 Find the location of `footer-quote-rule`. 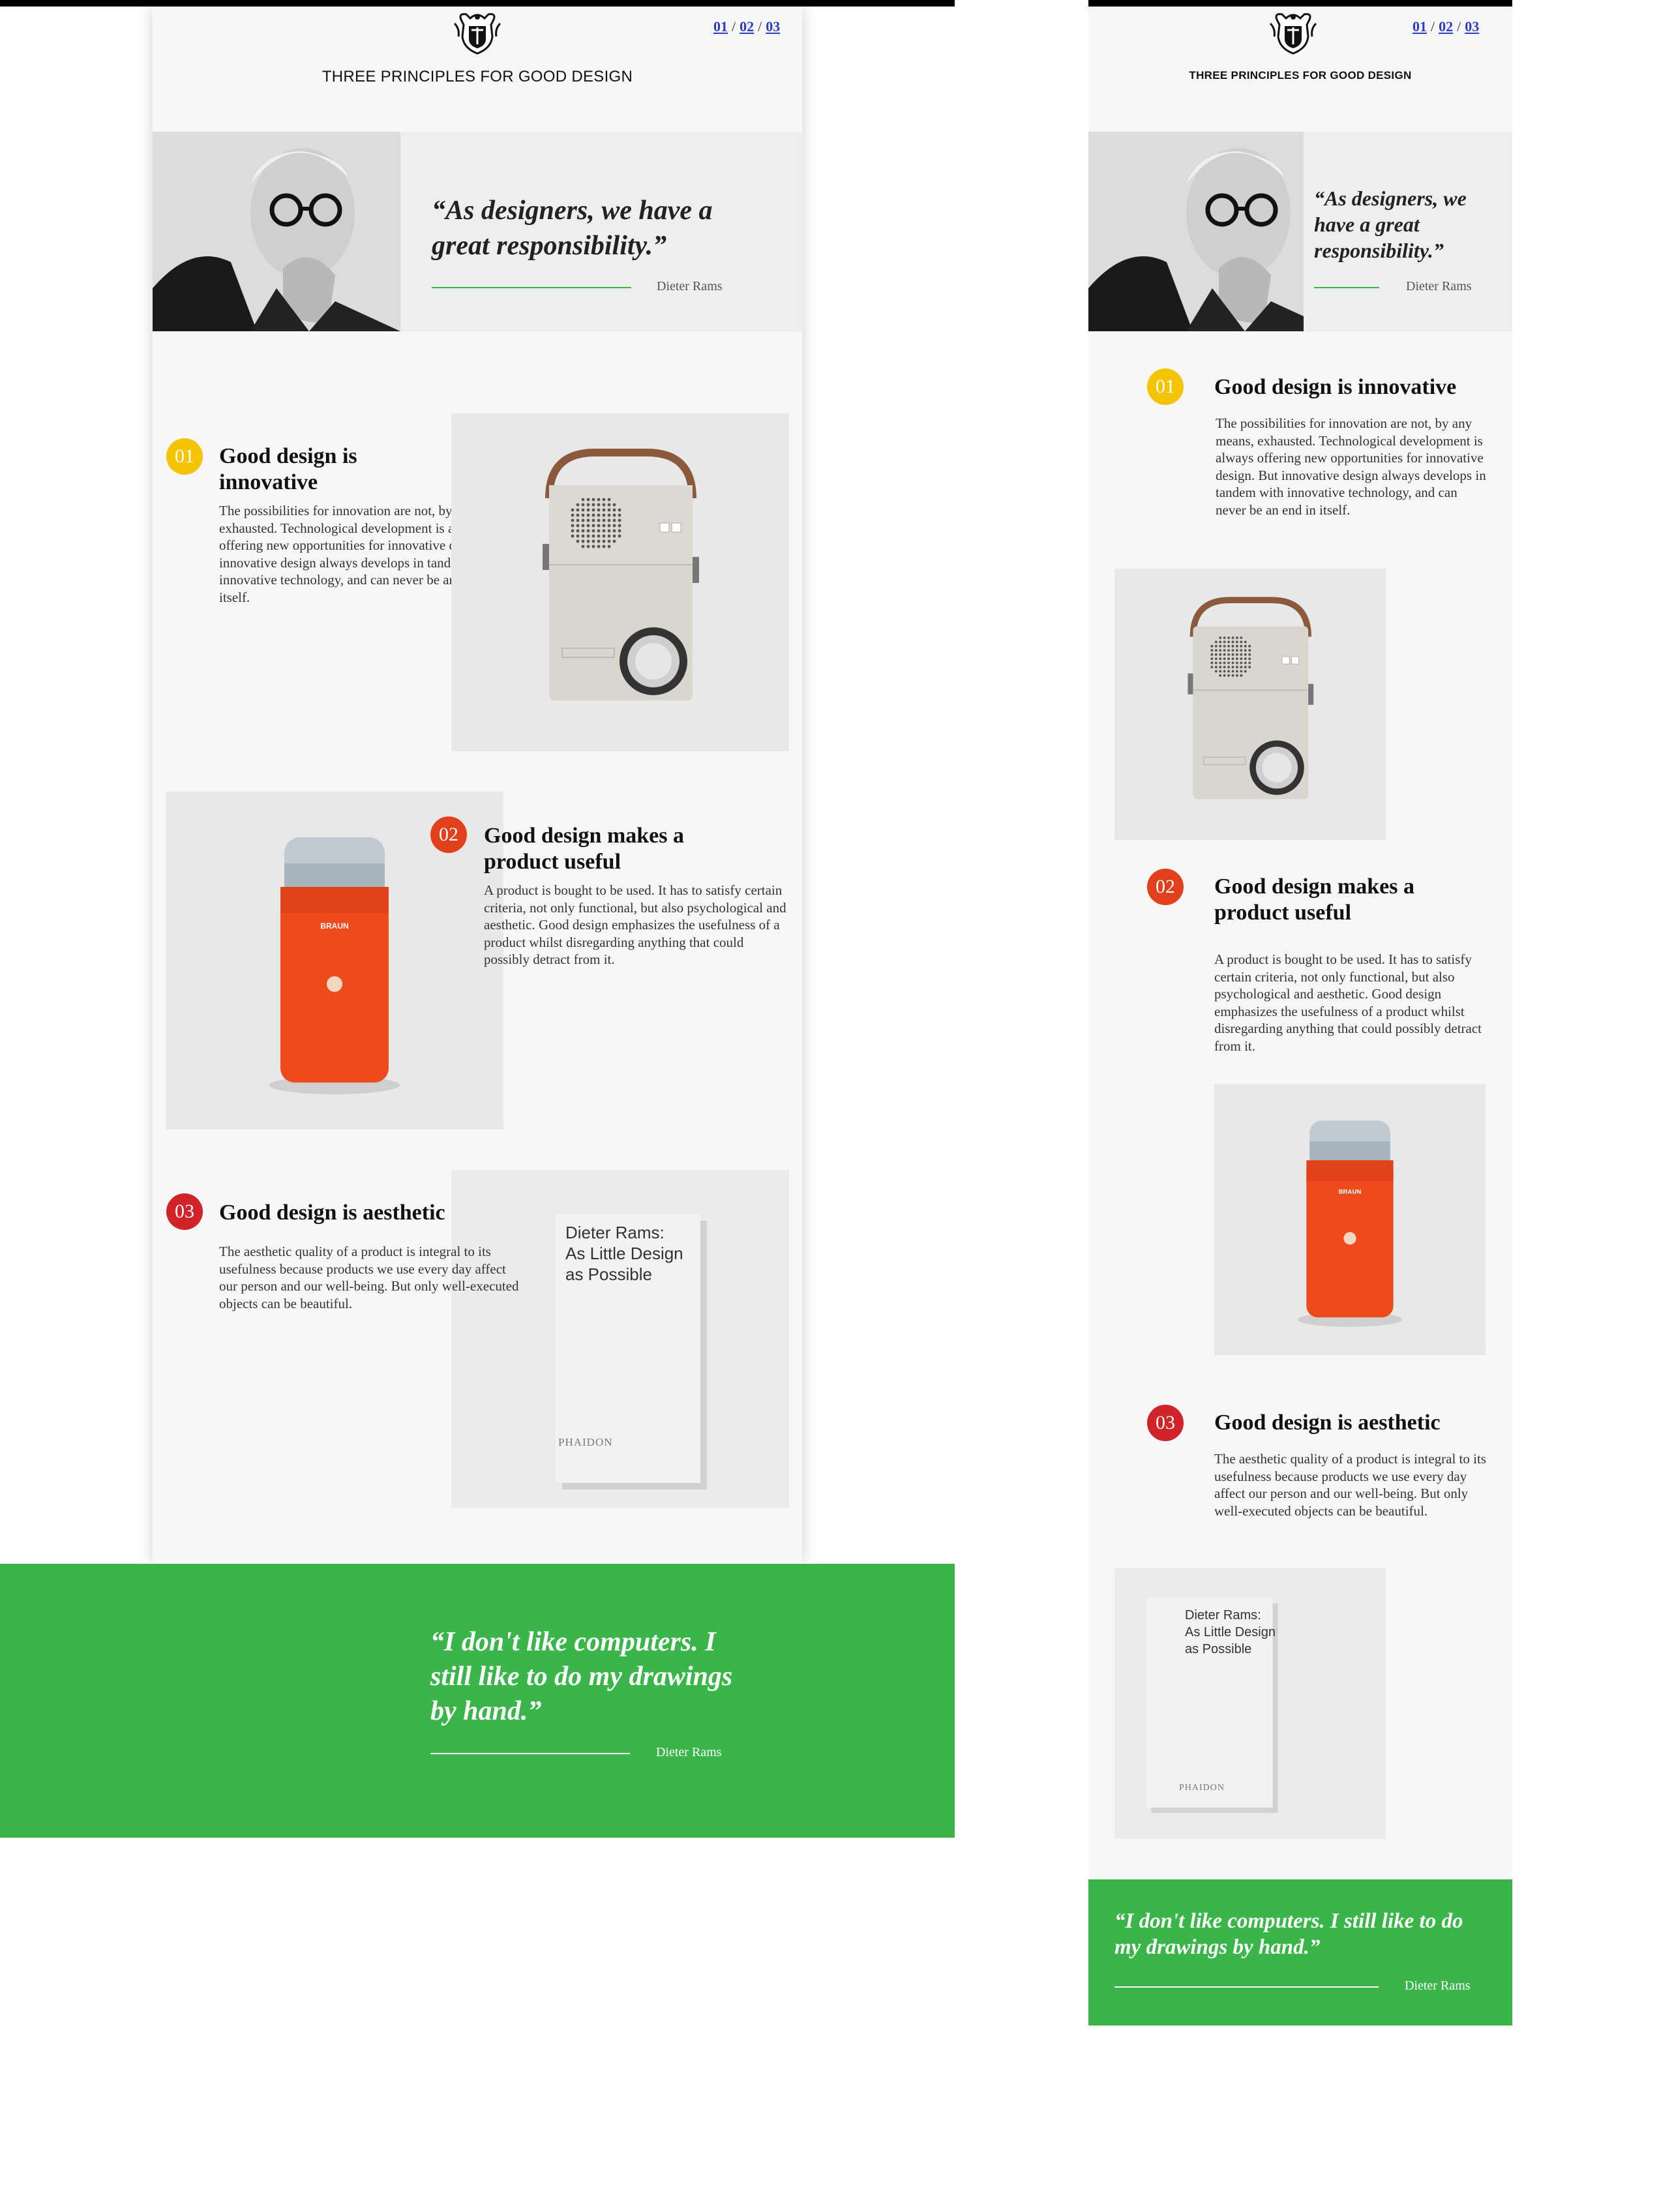

footer-quote-rule is located at coordinates (530, 1754).